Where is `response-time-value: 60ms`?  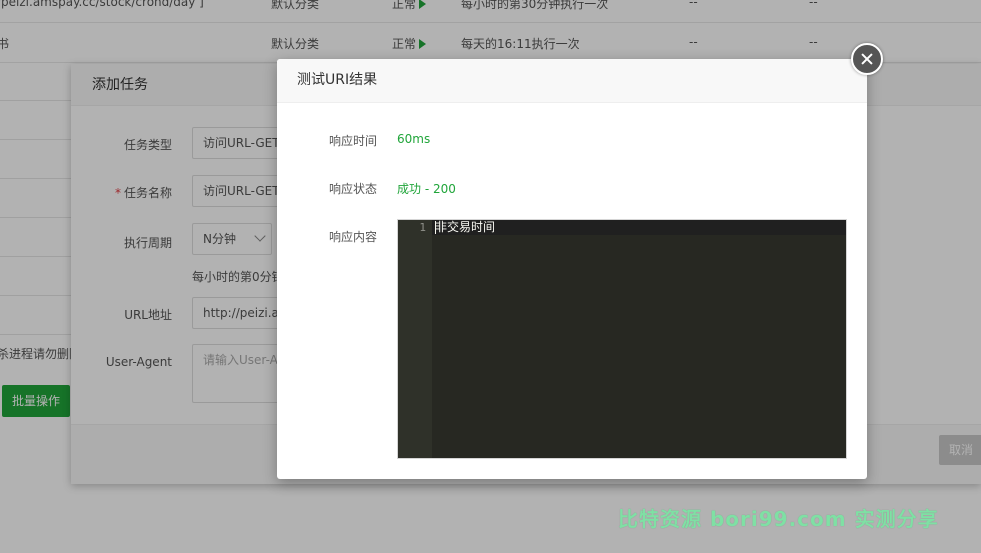 response-time-value: 60ms is located at coordinates (414, 139).